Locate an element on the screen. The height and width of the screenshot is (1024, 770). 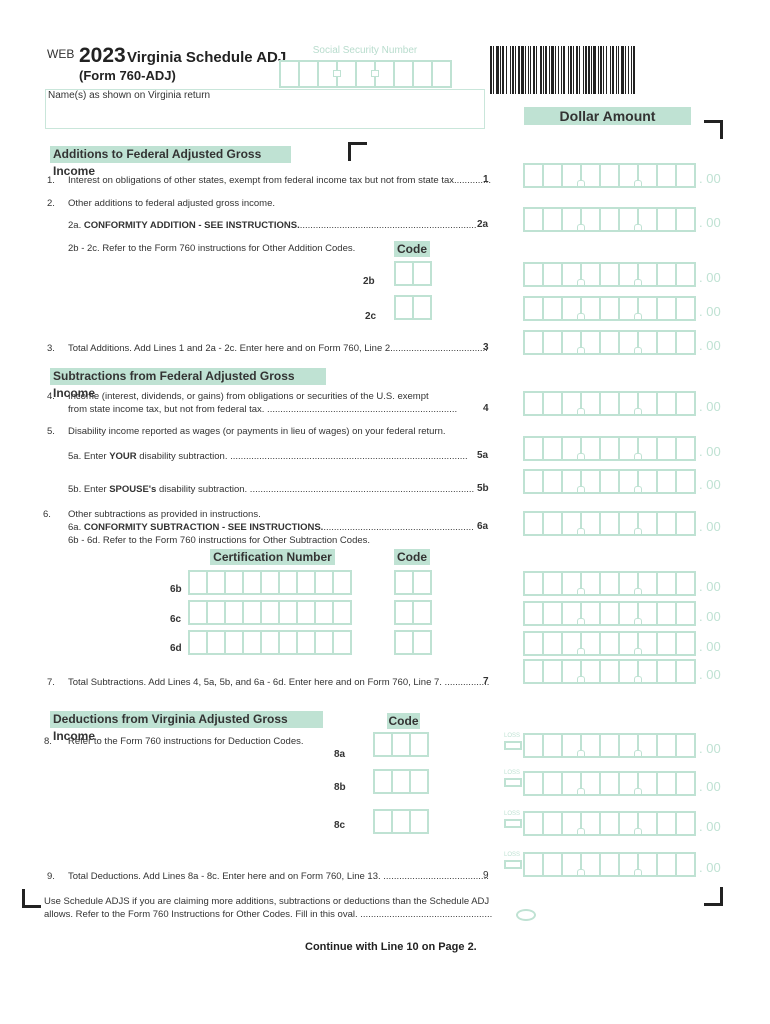
name-label: Name(s) as shown on Virginia return is located at coordinates (129, 95).